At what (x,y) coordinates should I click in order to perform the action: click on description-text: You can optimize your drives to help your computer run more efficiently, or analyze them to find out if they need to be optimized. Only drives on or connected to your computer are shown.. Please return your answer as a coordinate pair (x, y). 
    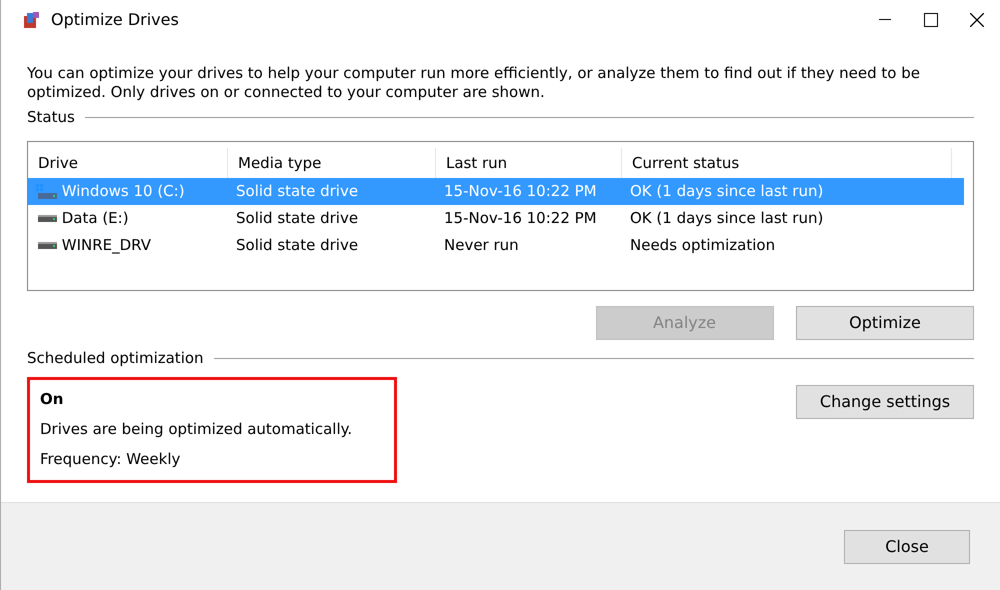
    Looking at the image, I should click on (474, 83).